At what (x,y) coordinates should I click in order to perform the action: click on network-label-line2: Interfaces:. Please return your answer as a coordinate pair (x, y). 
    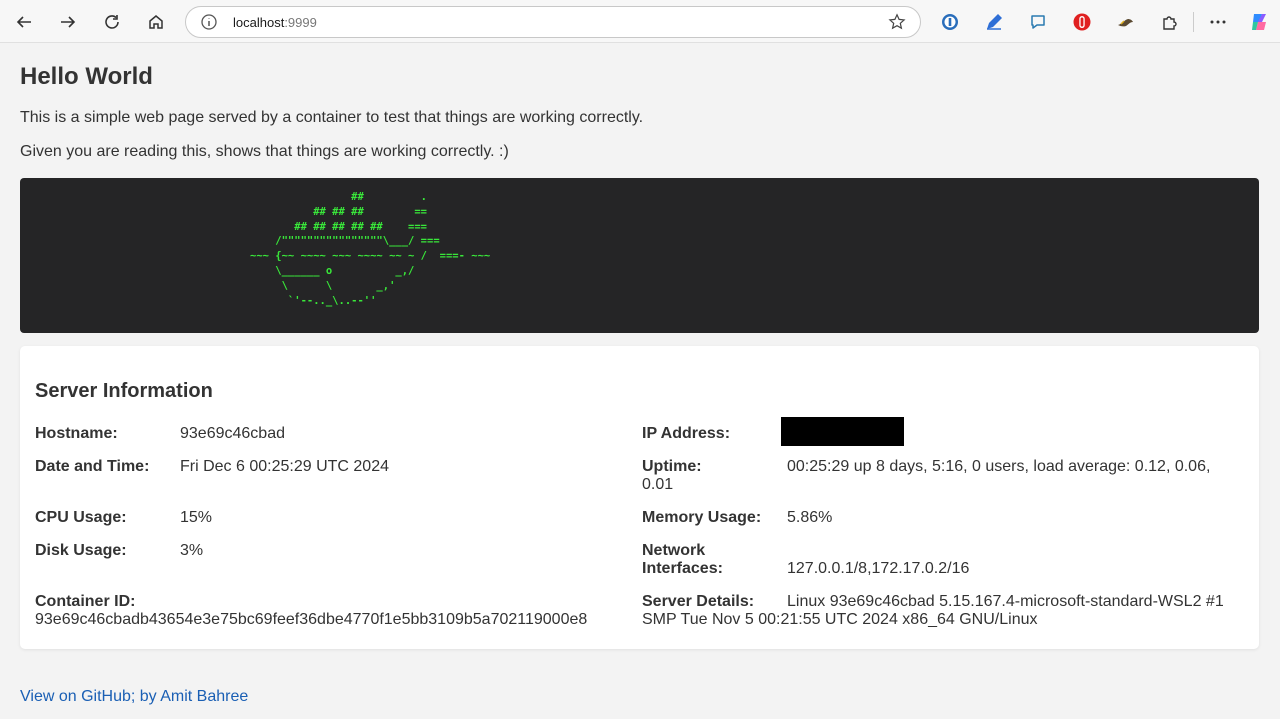
    Looking at the image, I should click on (682, 568).